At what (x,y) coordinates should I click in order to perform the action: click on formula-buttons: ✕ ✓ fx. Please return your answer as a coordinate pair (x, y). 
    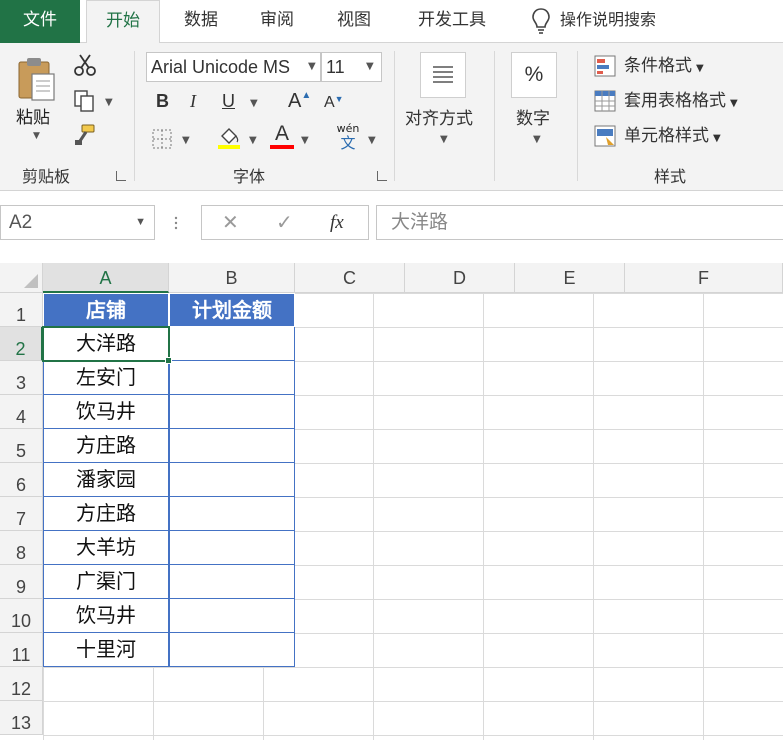
    Looking at the image, I should click on (285, 222).